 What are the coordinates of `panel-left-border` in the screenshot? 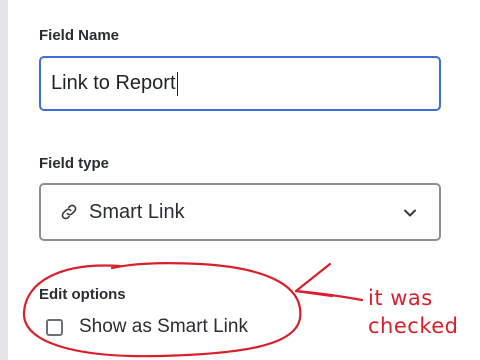 It's located at (4, 180).